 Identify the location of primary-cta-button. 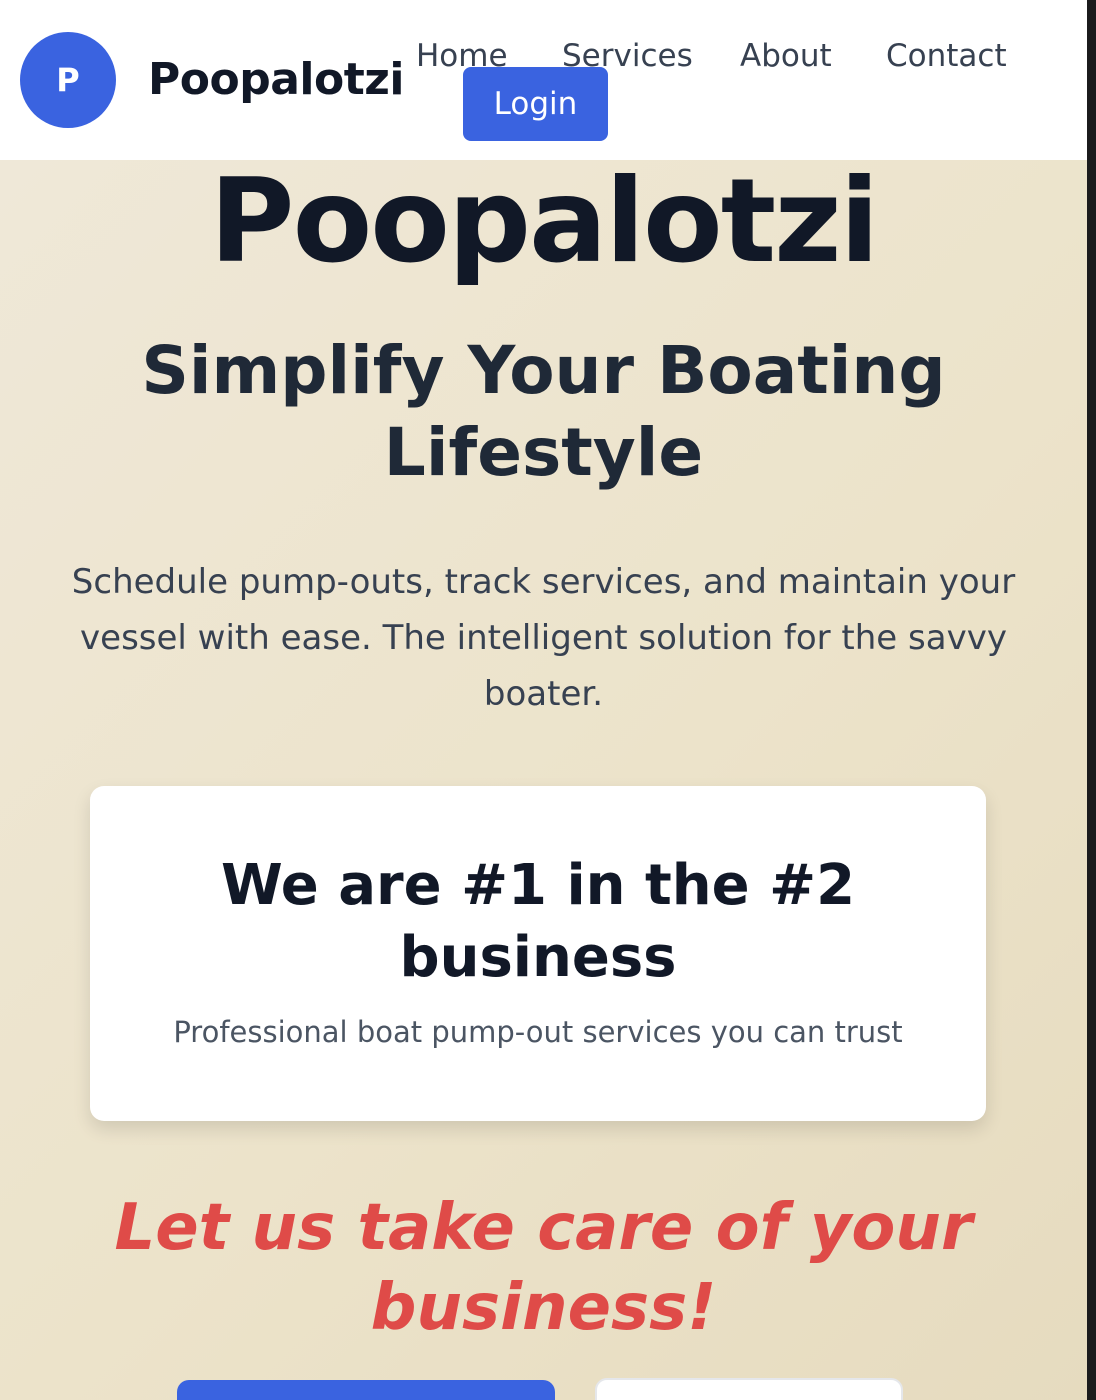
(366, 1390).